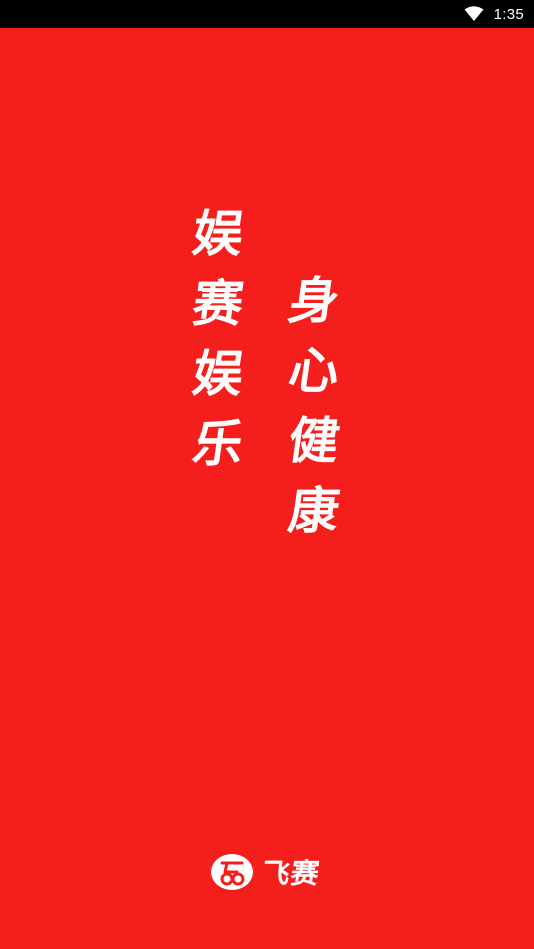  Describe the element at coordinates (267, 14) in the screenshot. I see `status-bar: 1:35` at that location.